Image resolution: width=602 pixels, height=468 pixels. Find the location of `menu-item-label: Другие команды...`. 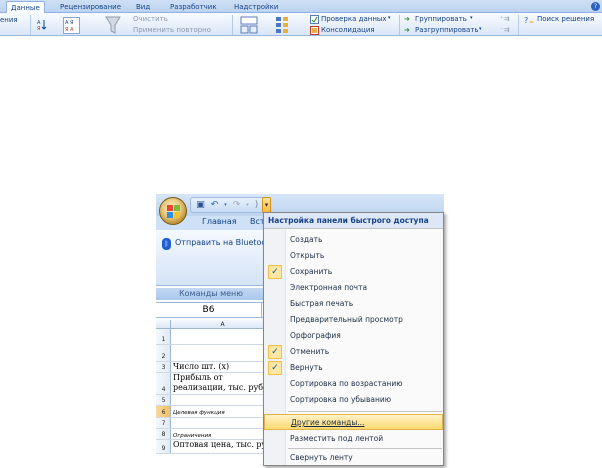

menu-item-label: Другие команды... is located at coordinates (328, 422).